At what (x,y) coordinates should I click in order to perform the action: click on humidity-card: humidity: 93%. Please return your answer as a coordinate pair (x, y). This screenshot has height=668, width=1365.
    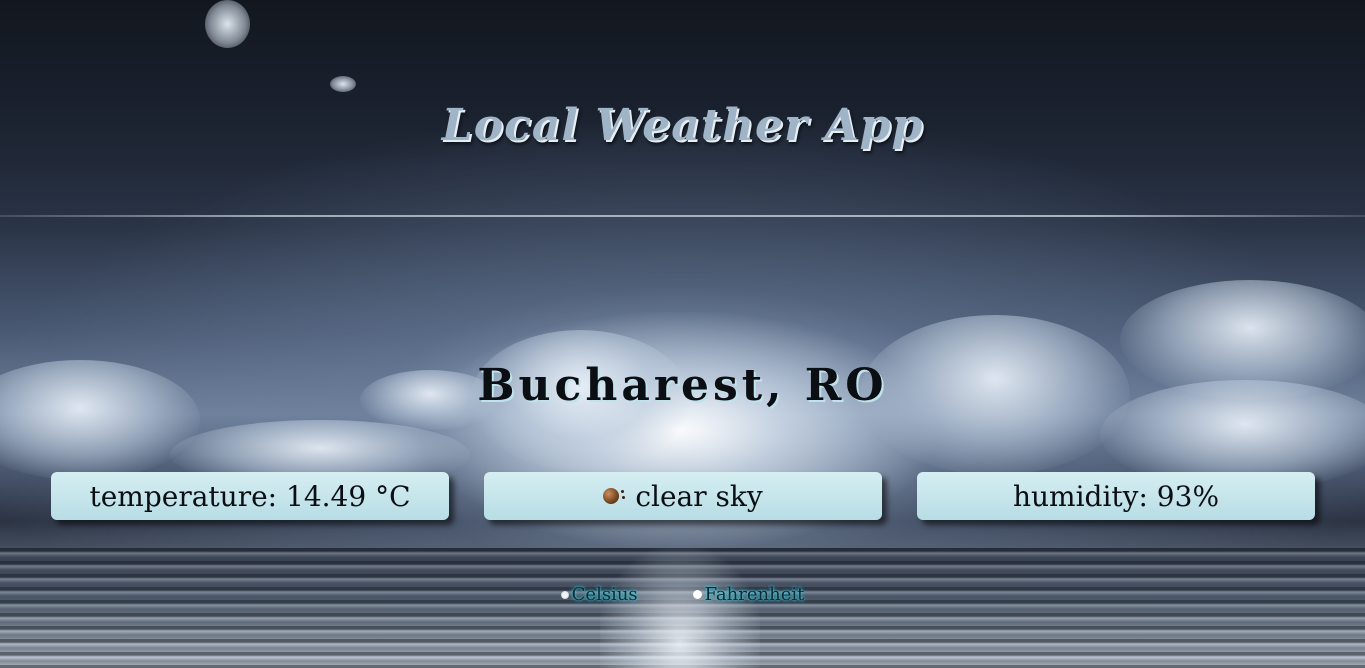
    Looking at the image, I should click on (1116, 496).